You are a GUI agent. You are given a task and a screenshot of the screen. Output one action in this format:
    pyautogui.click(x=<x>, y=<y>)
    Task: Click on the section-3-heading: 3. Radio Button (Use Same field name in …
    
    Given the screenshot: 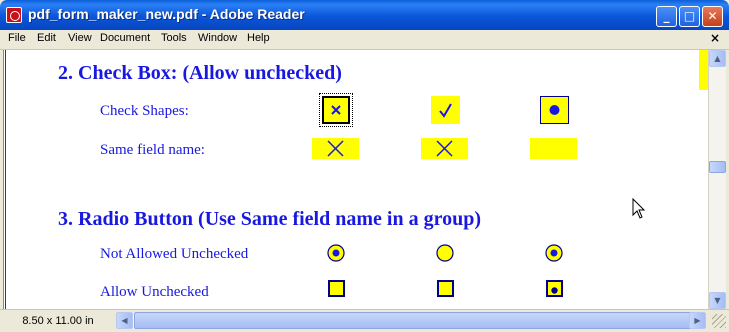 What is the action you would take?
    pyautogui.click(x=269, y=219)
    